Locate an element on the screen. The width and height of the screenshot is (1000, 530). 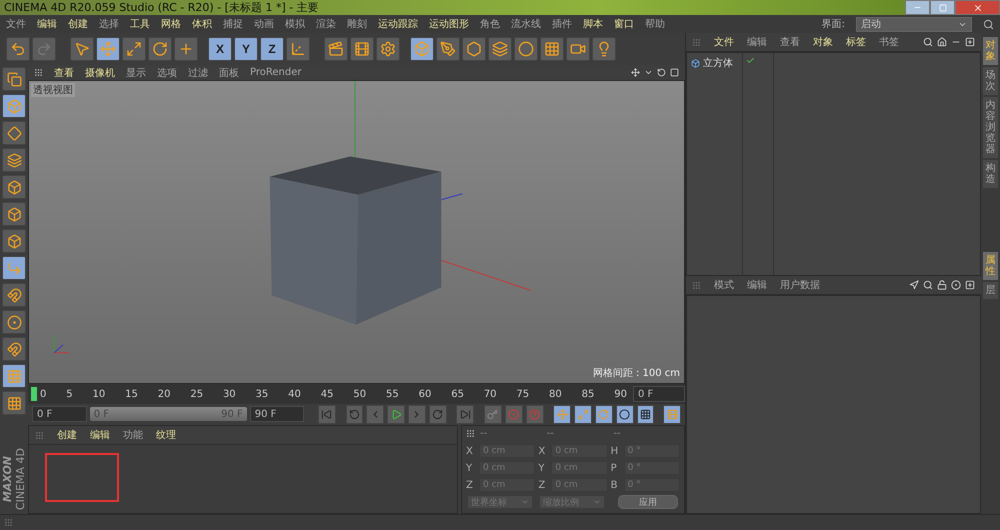
side-tab: 场次 is located at coordinates (990, 81).